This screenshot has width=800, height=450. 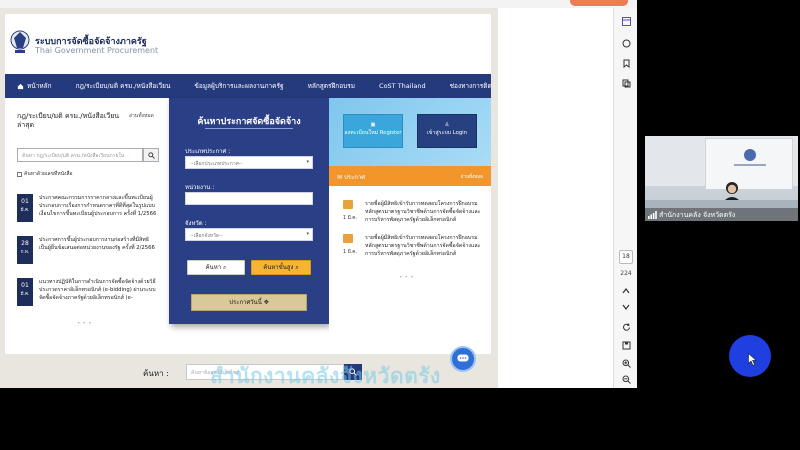 I want to click on pdf-side-toolbar: 18 224, so click(x=625, y=198).